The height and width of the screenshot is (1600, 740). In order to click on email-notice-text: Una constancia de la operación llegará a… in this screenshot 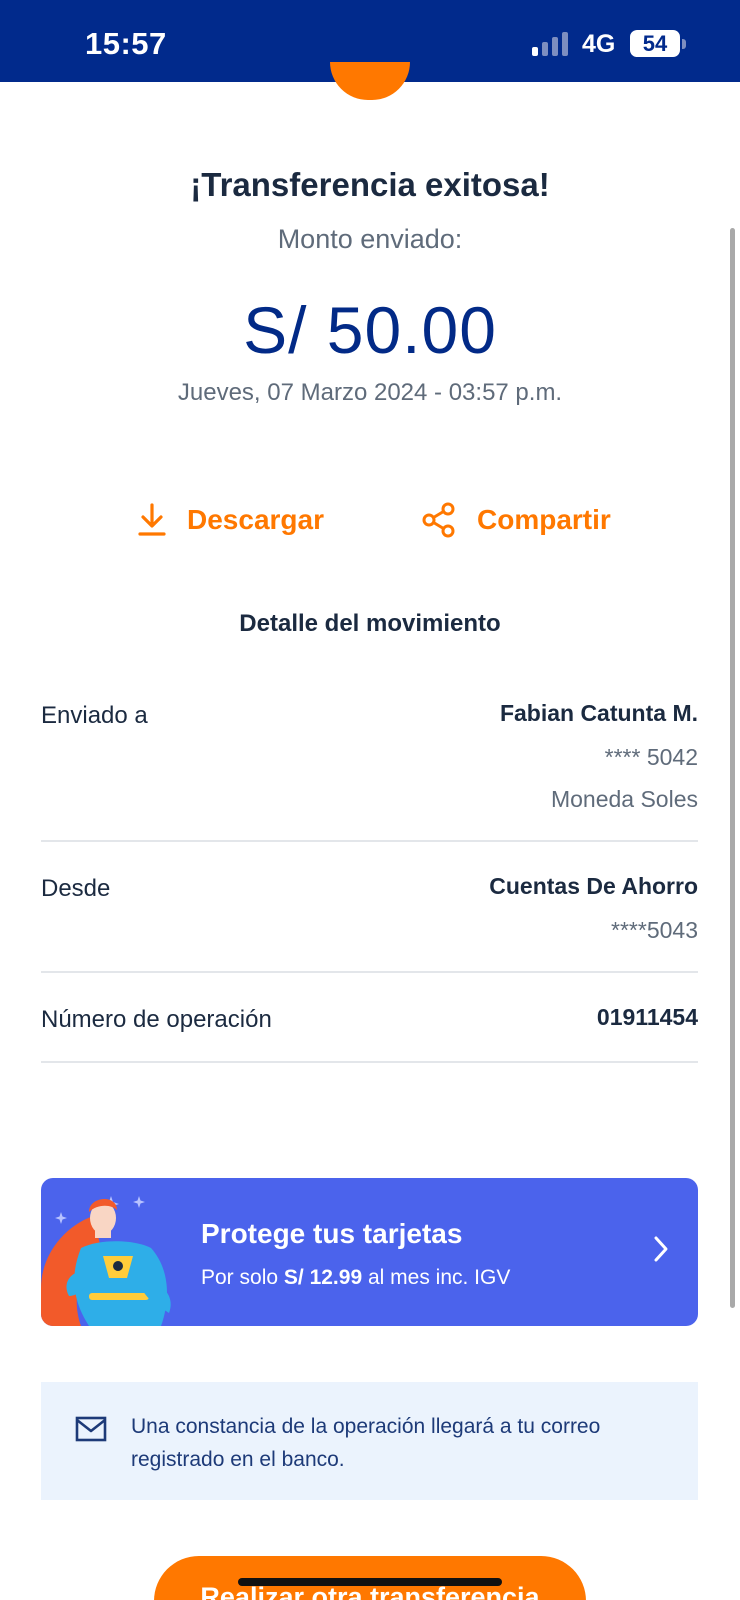, I will do `click(366, 1443)`.